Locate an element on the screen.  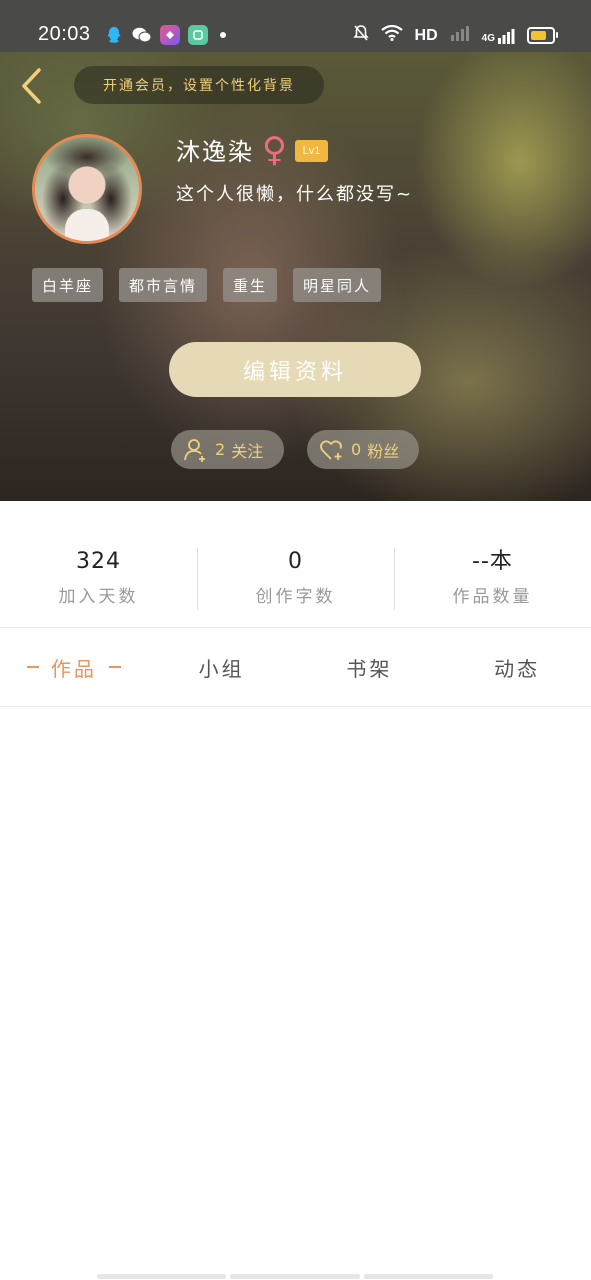
more-notifications-dot is located at coordinates (223, 35).